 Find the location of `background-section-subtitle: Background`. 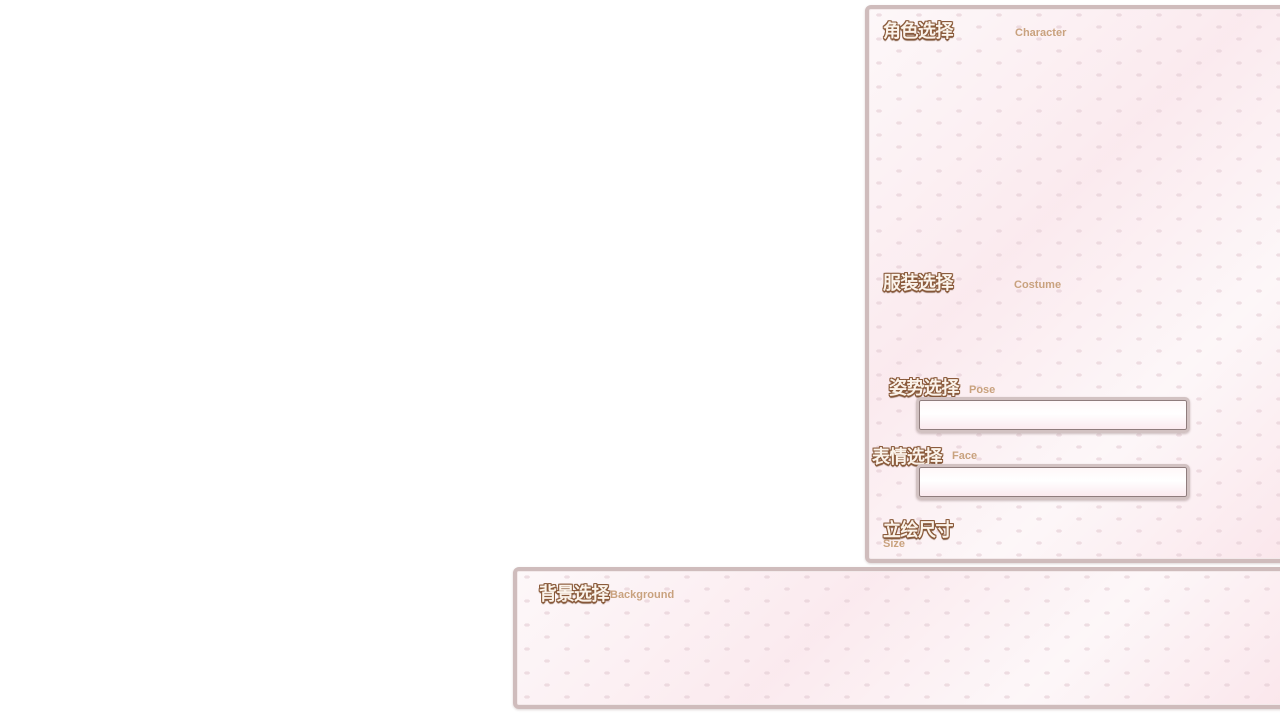

background-section-subtitle: Background is located at coordinates (642, 595).